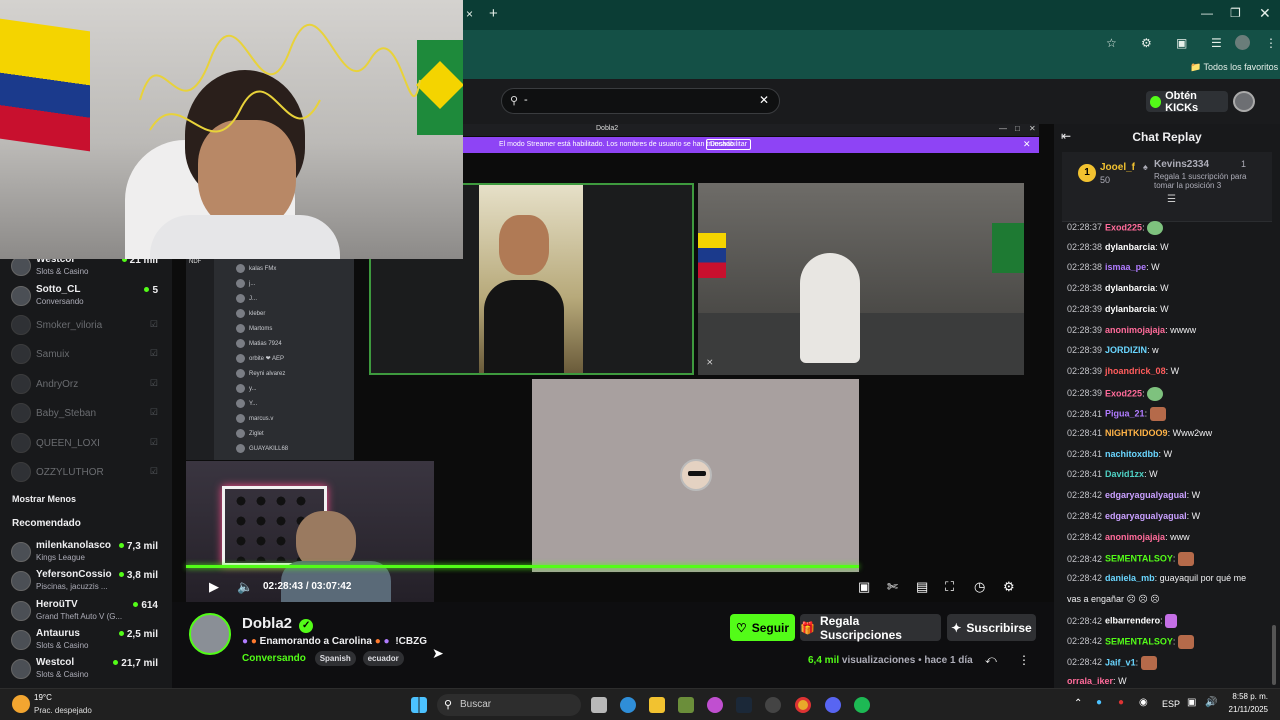 Image resolution: width=1280 pixels, height=720 pixels. I want to click on fullscreen-icon: ⛶, so click(949, 587).